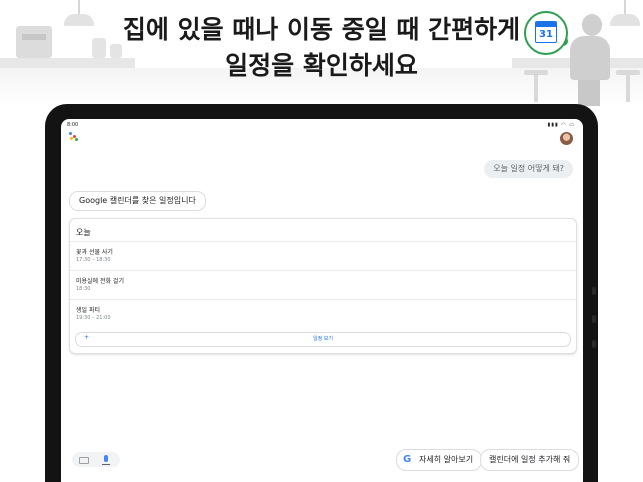  Describe the element at coordinates (106, 460) in the screenshot. I see `microphone-icon` at that location.